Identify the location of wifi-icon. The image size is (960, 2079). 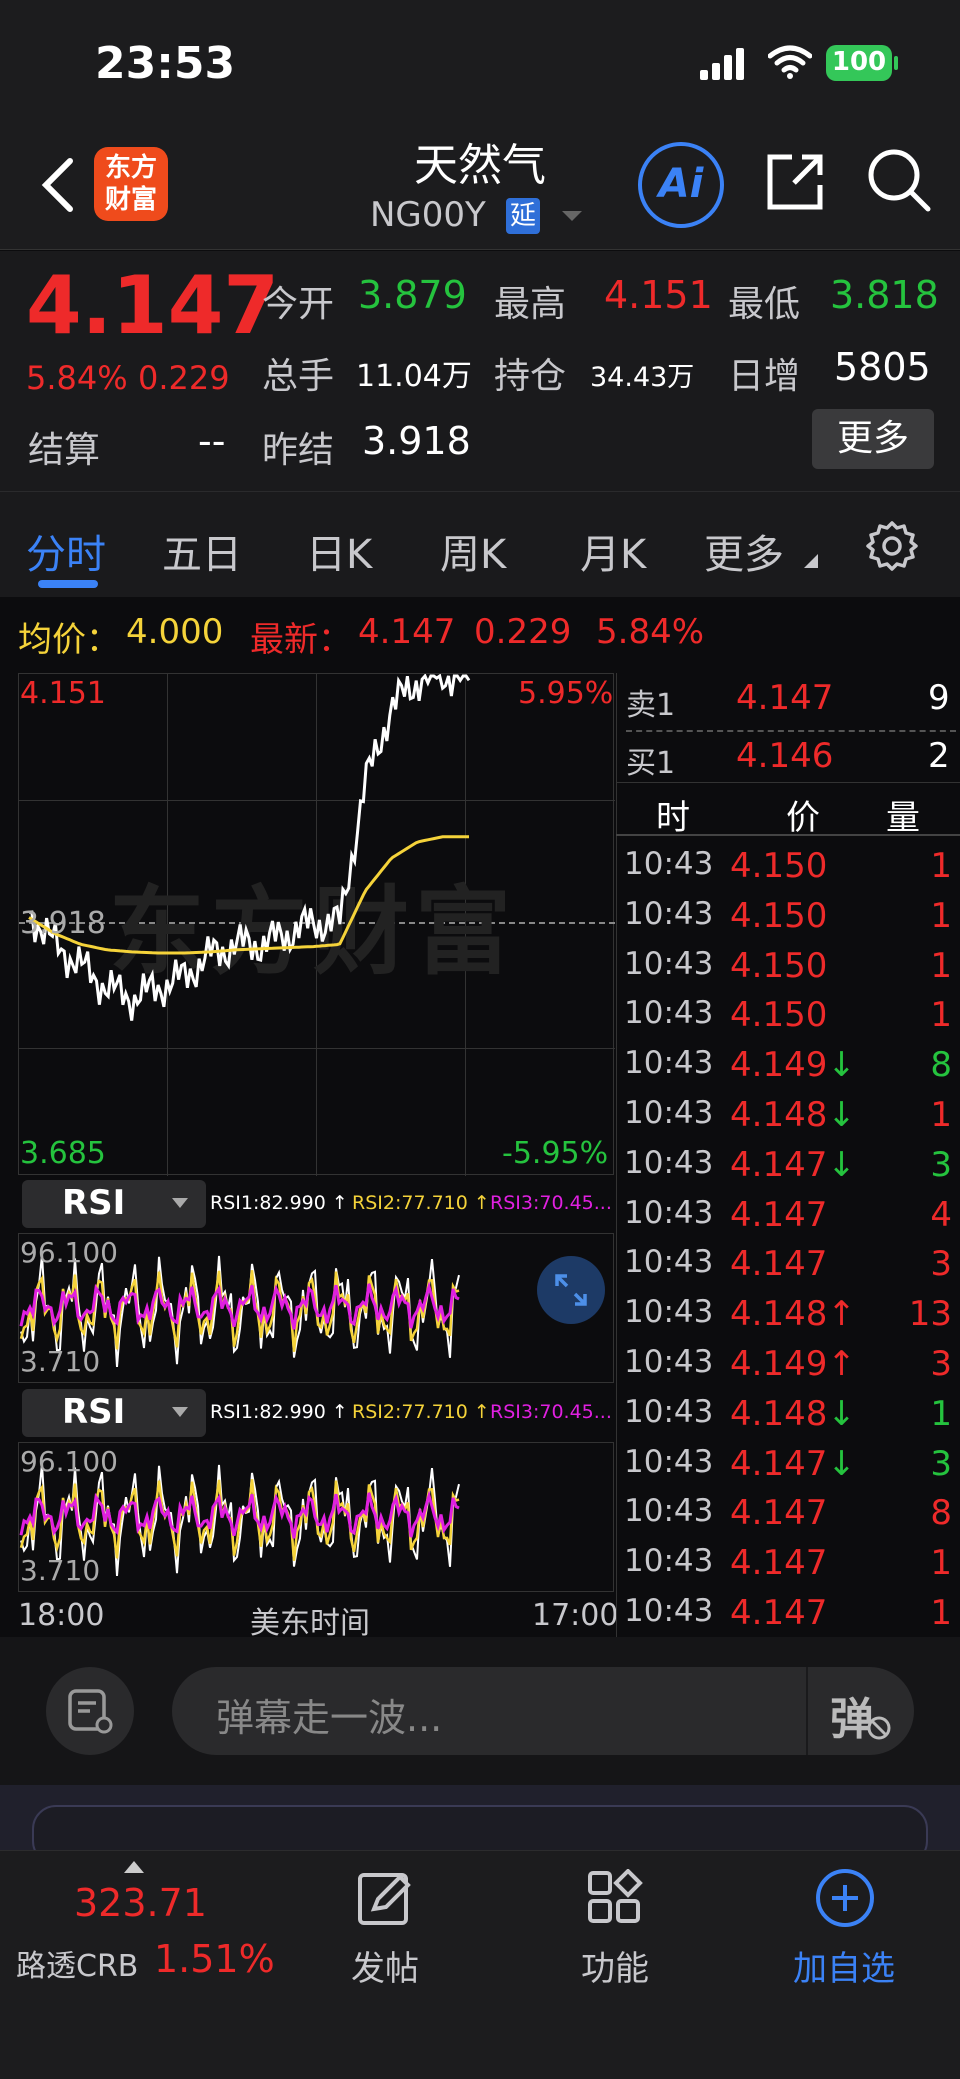
(790, 62).